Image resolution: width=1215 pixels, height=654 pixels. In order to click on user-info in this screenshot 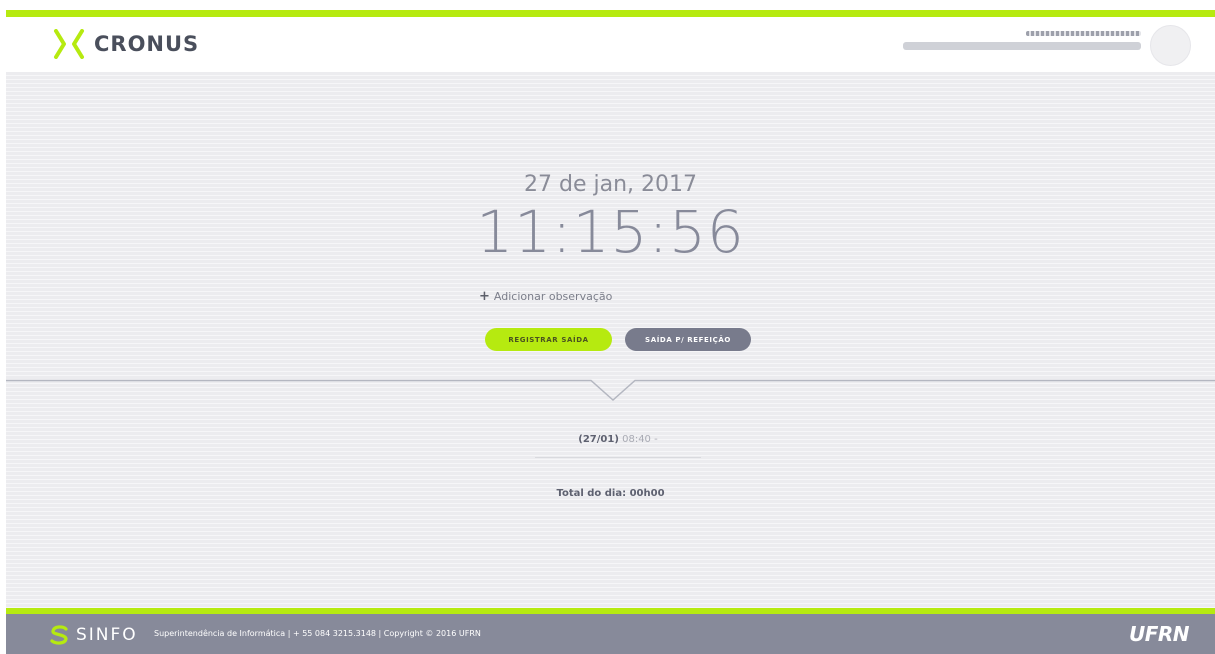, I will do `click(1041, 45)`.